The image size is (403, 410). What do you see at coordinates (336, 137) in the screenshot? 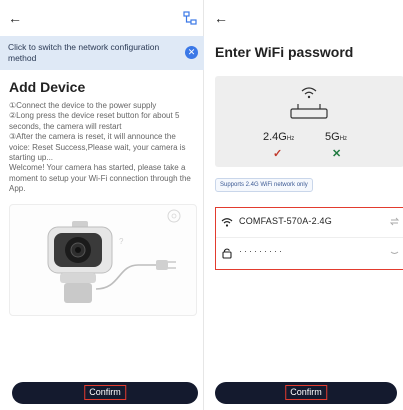
I see `band-5ghz-label: 5GHz` at bounding box center [336, 137].